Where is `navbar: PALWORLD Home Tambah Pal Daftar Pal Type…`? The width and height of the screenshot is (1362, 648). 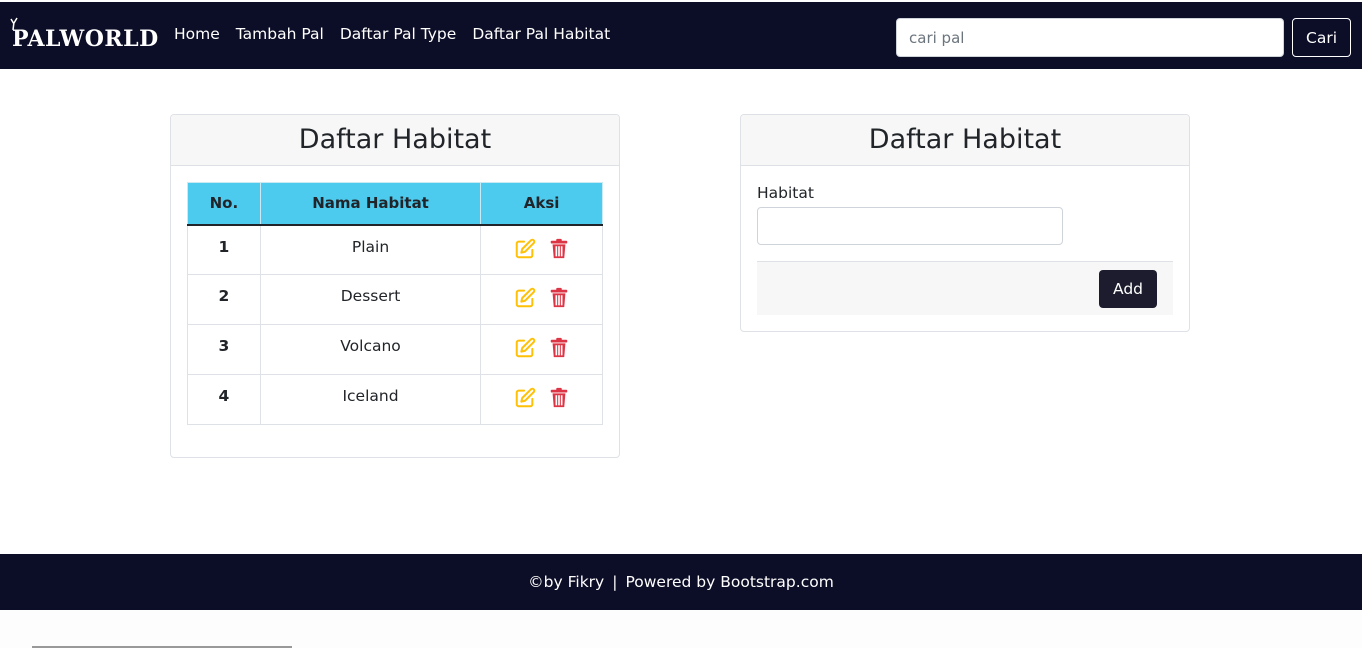 navbar: PALWORLD Home Tambah Pal Daftar Pal Type… is located at coordinates (681, 35).